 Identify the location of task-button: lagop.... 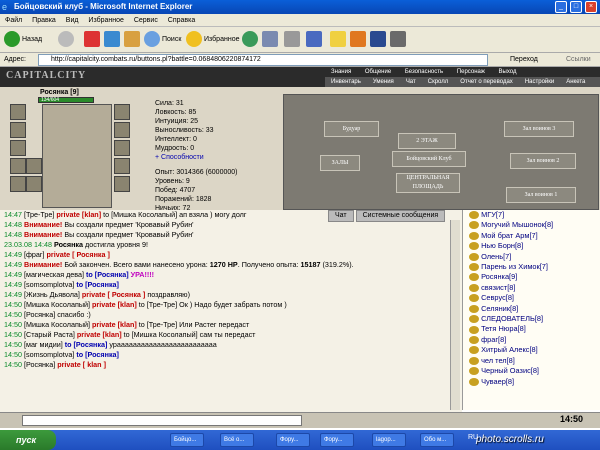
(389, 440).